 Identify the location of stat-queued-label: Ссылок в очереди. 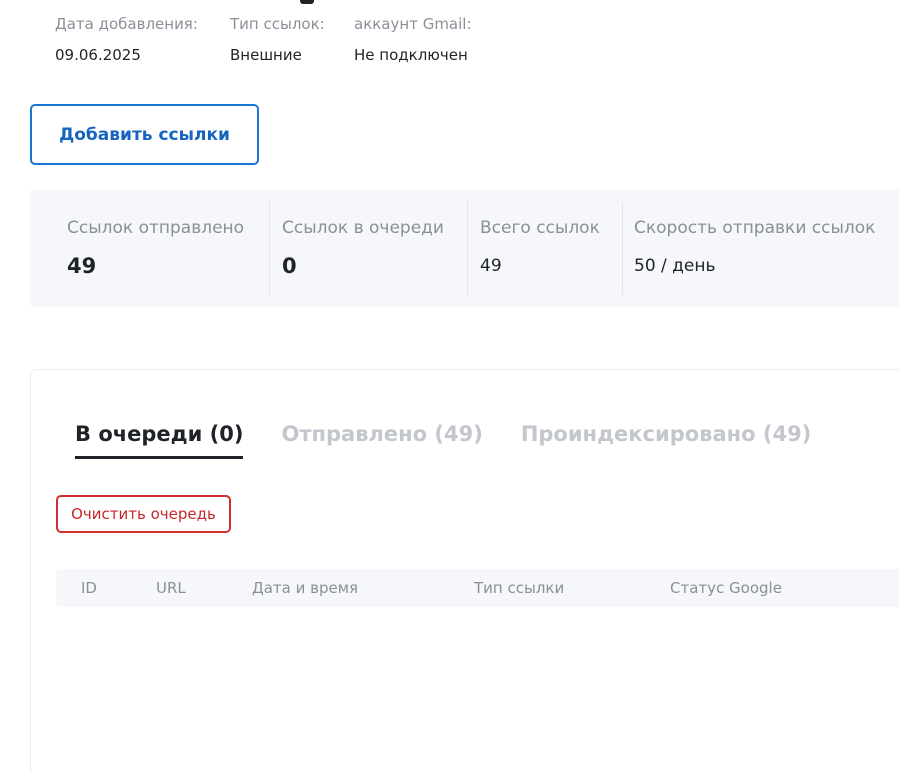
(363, 228).